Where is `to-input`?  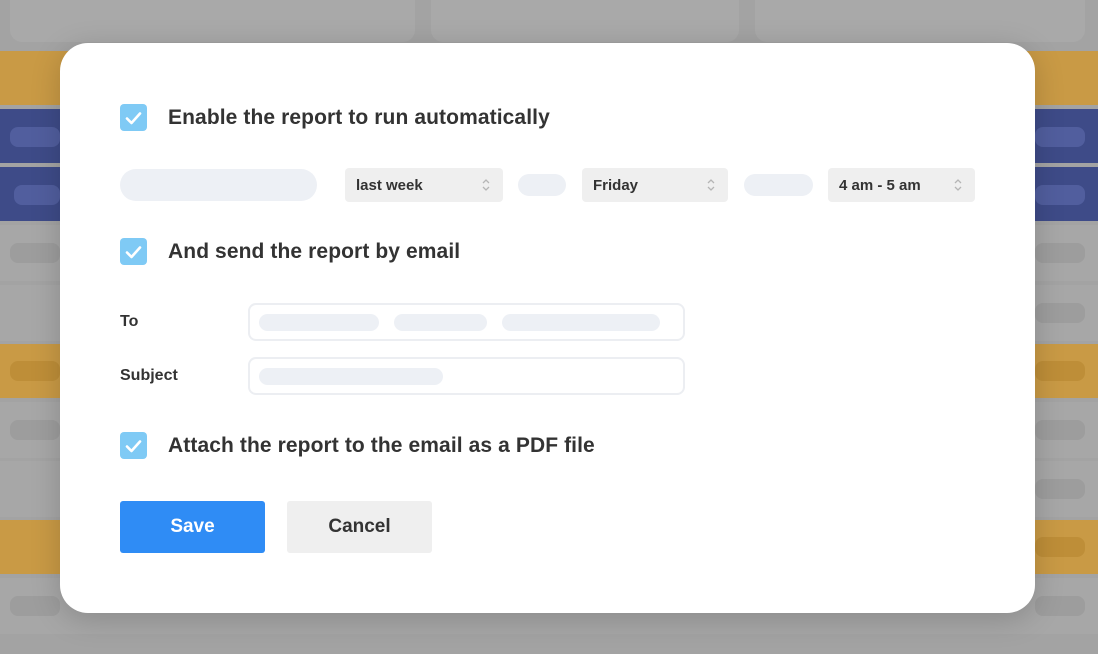
to-input is located at coordinates (466, 322).